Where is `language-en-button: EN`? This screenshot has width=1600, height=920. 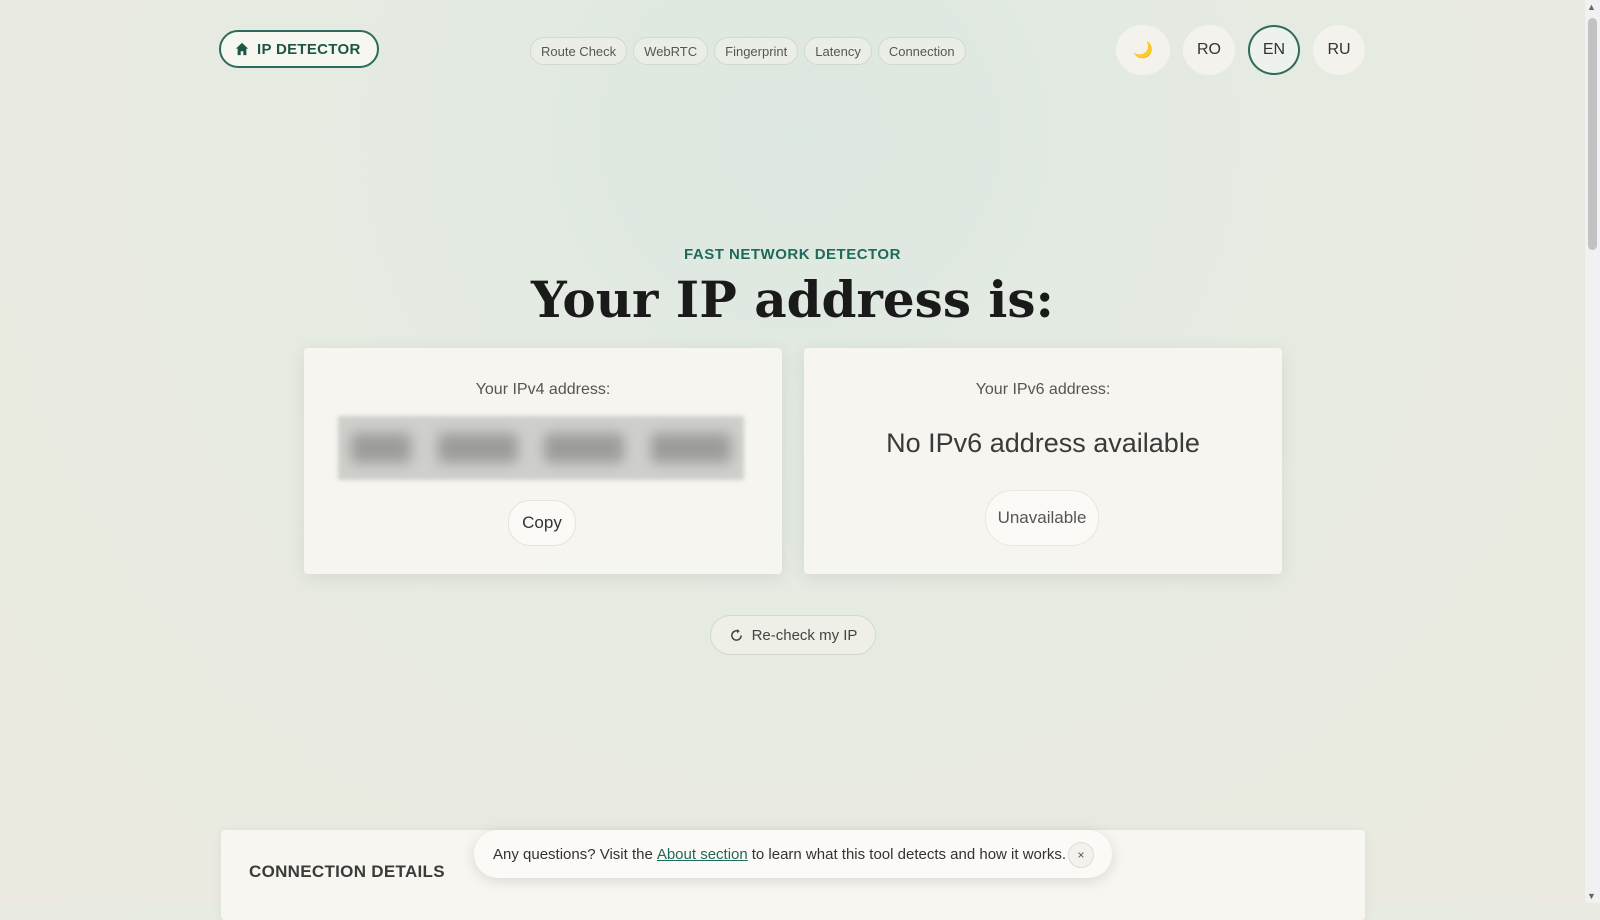 language-en-button: EN is located at coordinates (1274, 50).